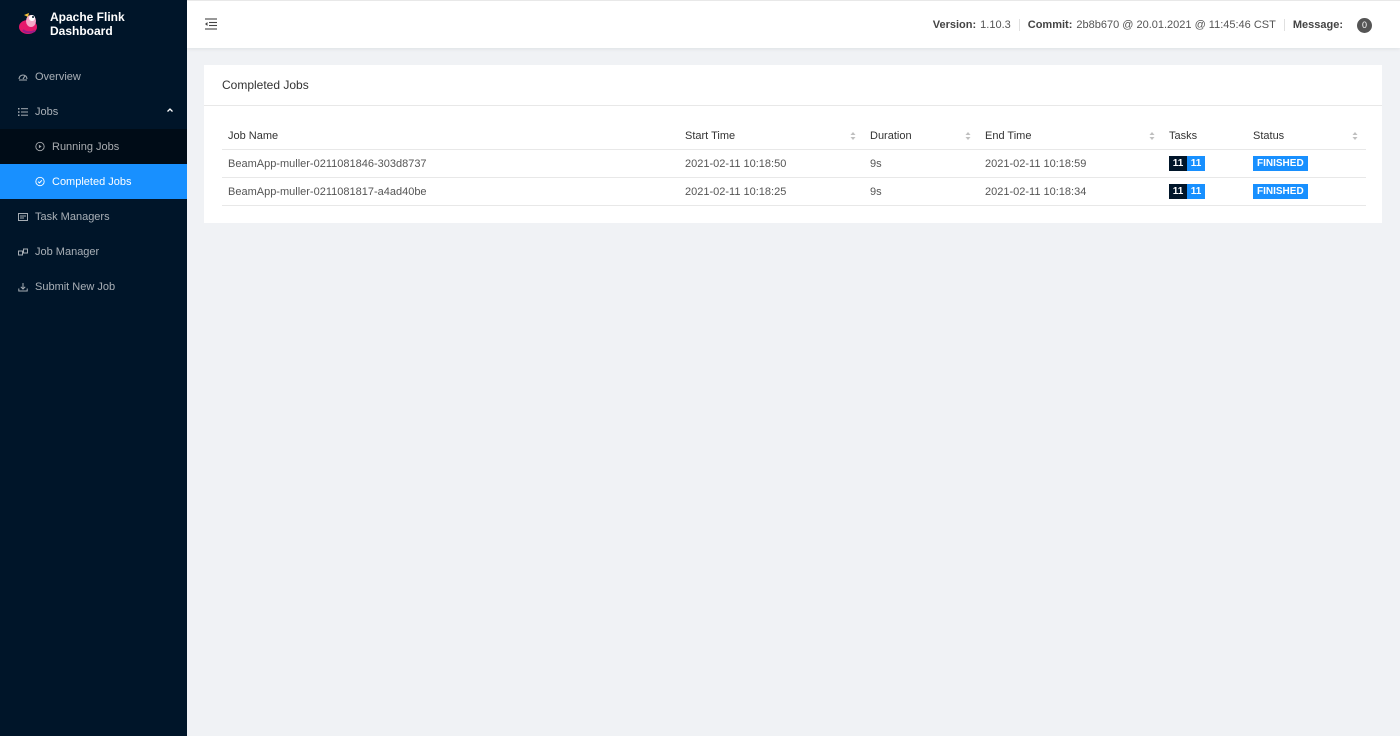 The height and width of the screenshot is (736, 1400). I want to click on message-info: Message: 0, so click(1332, 25).